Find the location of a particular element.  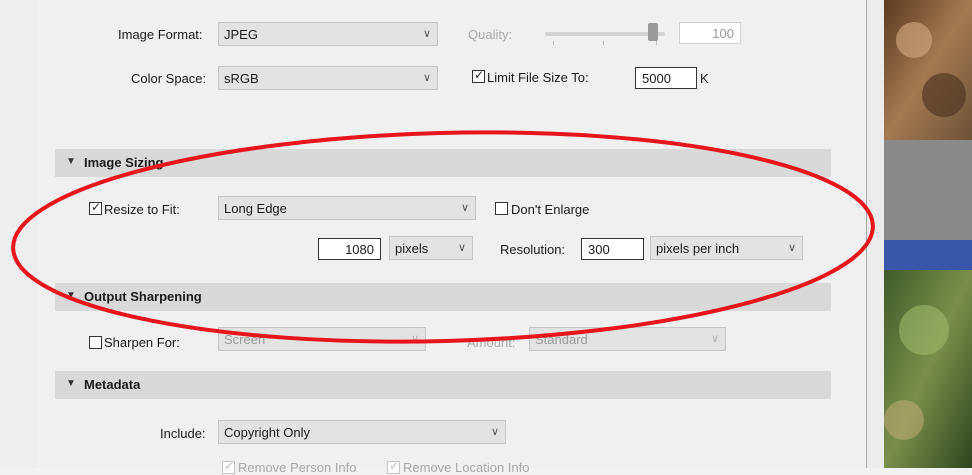

sharpen-for-value: Screen is located at coordinates (245, 339).